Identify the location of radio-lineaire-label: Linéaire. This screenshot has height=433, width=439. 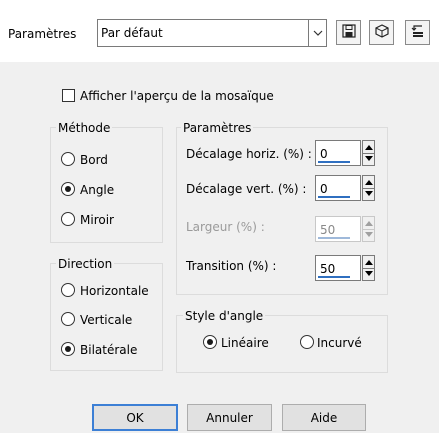
(245, 343).